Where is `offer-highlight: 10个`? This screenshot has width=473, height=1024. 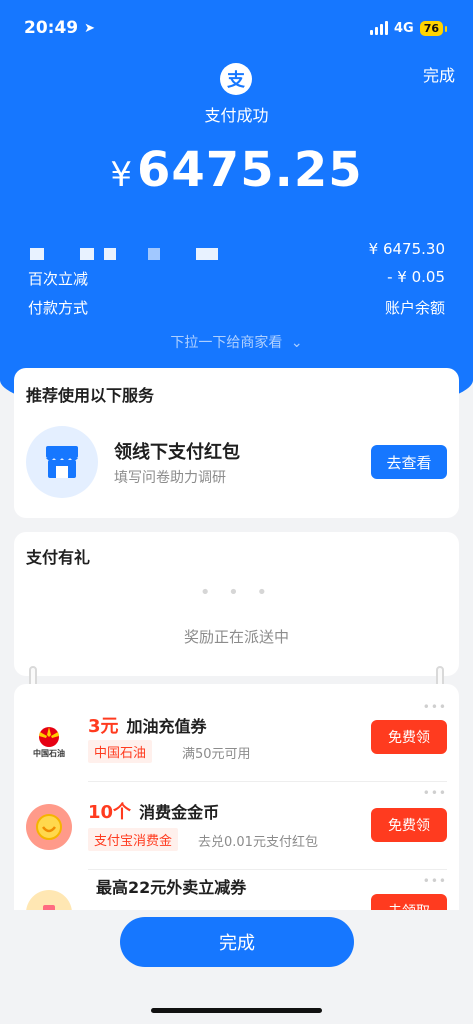 offer-highlight: 10个 is located at coordinates (110, 812).